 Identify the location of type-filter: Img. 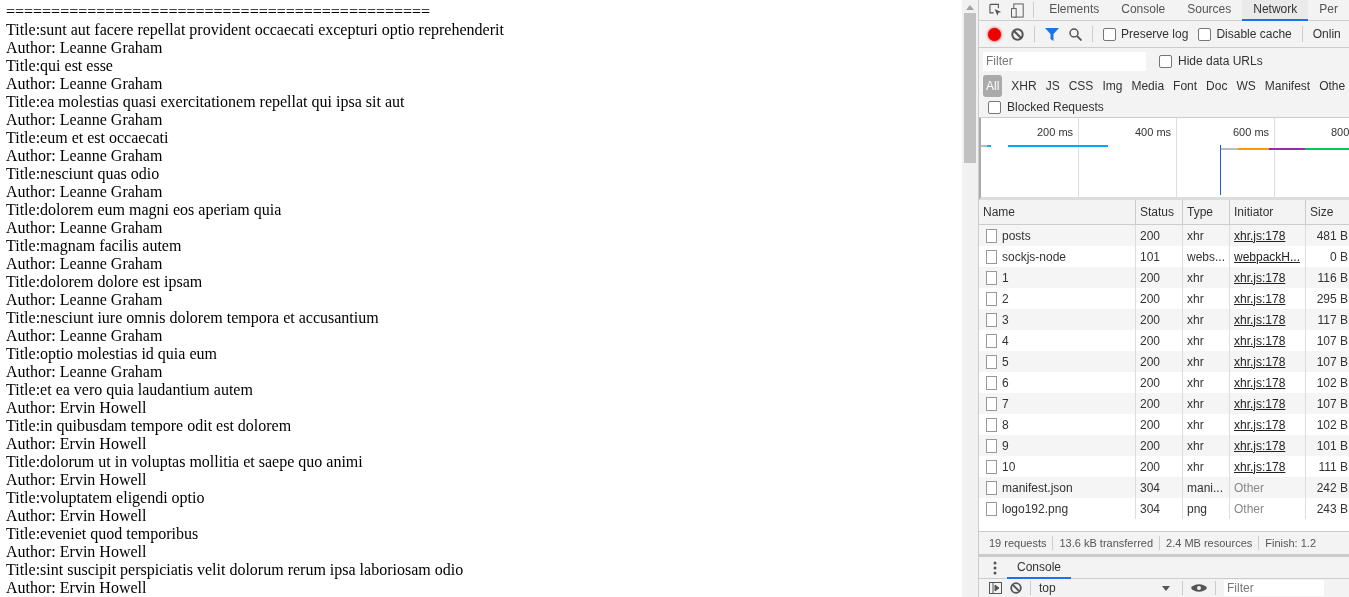
(1112, 85).